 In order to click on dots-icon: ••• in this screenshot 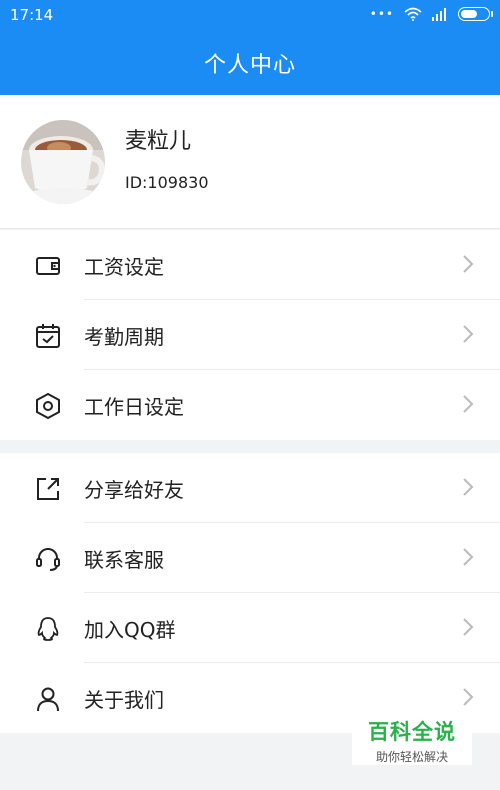, I will do `click(381, 14)`.